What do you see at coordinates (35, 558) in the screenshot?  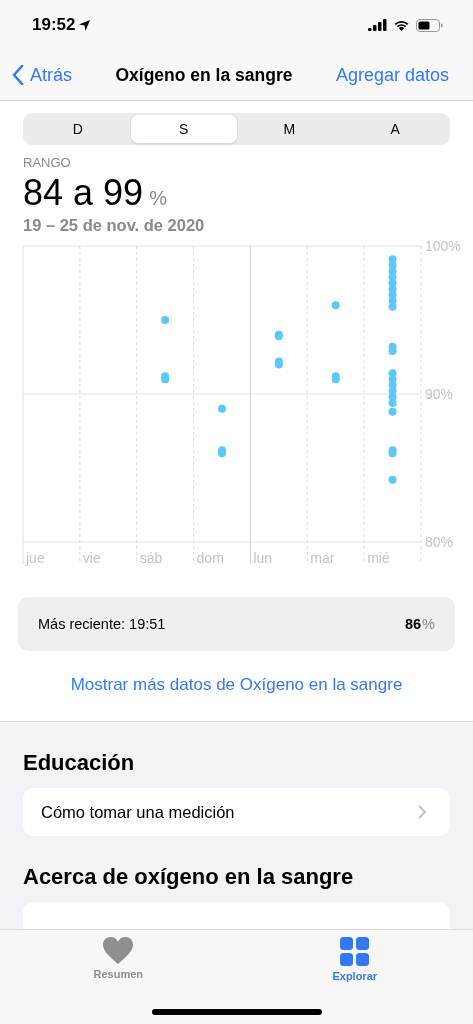 I see `axis-label: jue` at bounding box center [35, 558].